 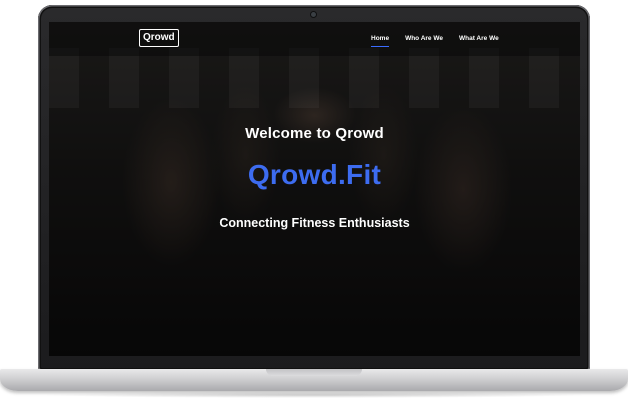 I want to click on nav-link-who-are-we: Who Are We, so click(x=424, y=38).